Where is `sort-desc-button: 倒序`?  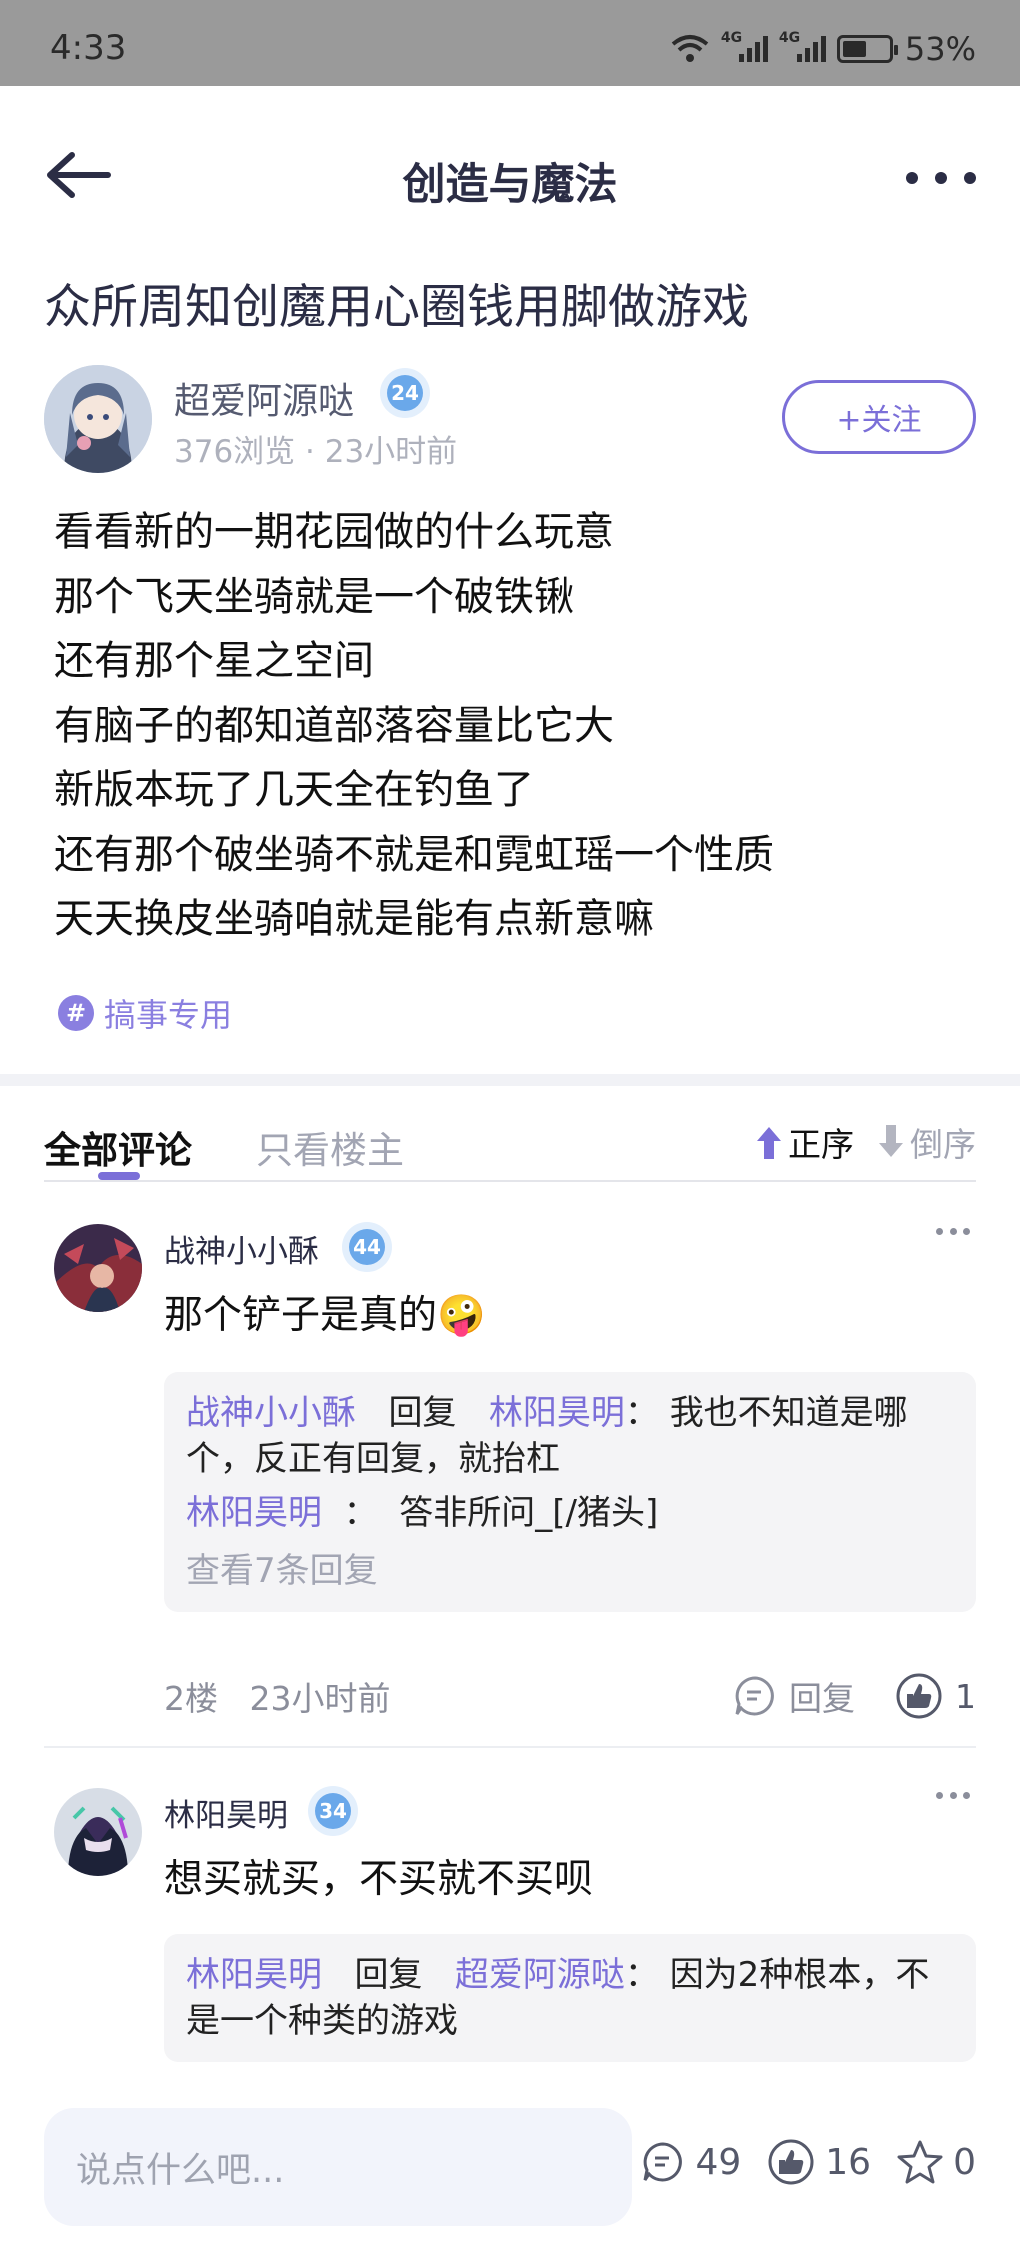
sort-desc-button: 倒序 is located at coordinates (926, 1142).